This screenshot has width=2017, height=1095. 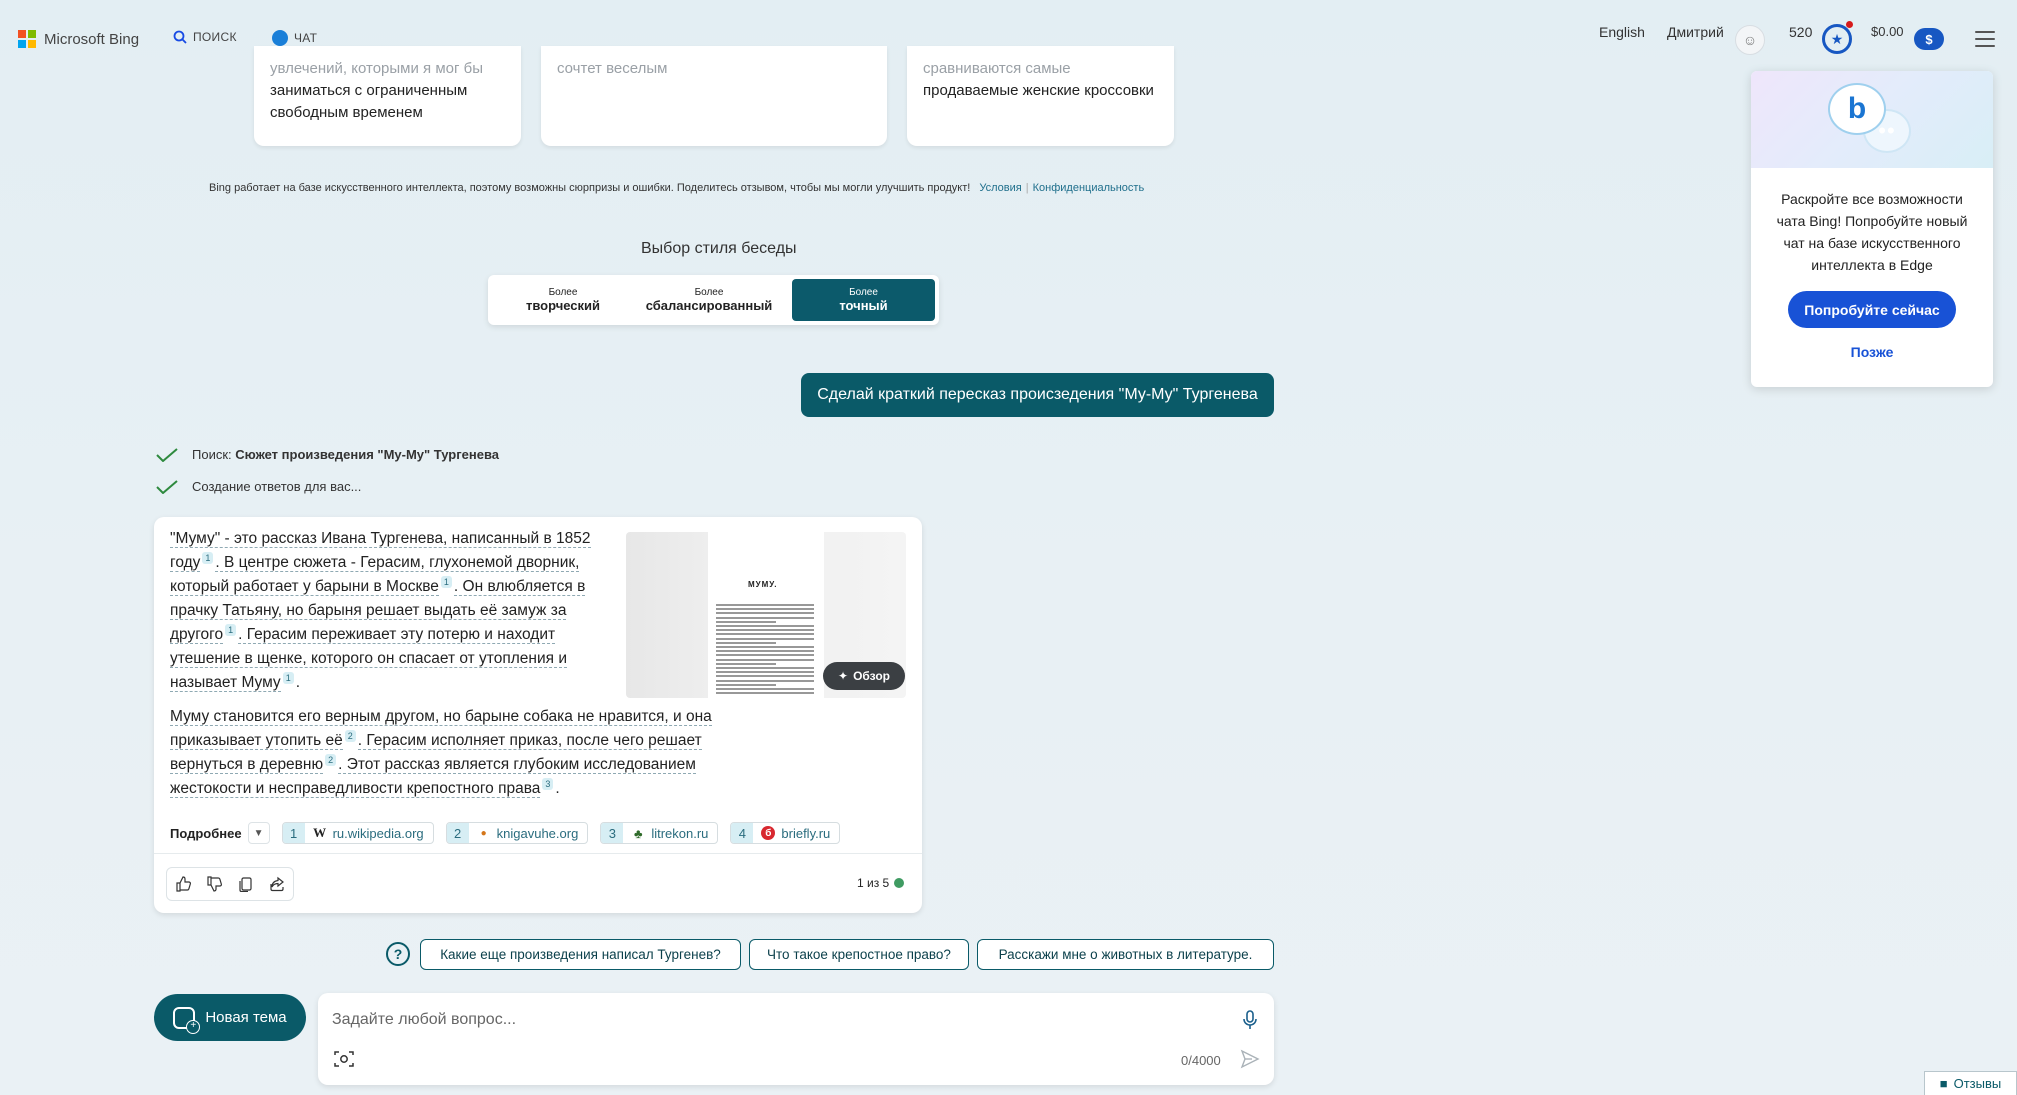 What do you see at coordinates (863, 300) in the screenshot?
I see `style-precise-button: Более точный` at bounding box center [863, 300].